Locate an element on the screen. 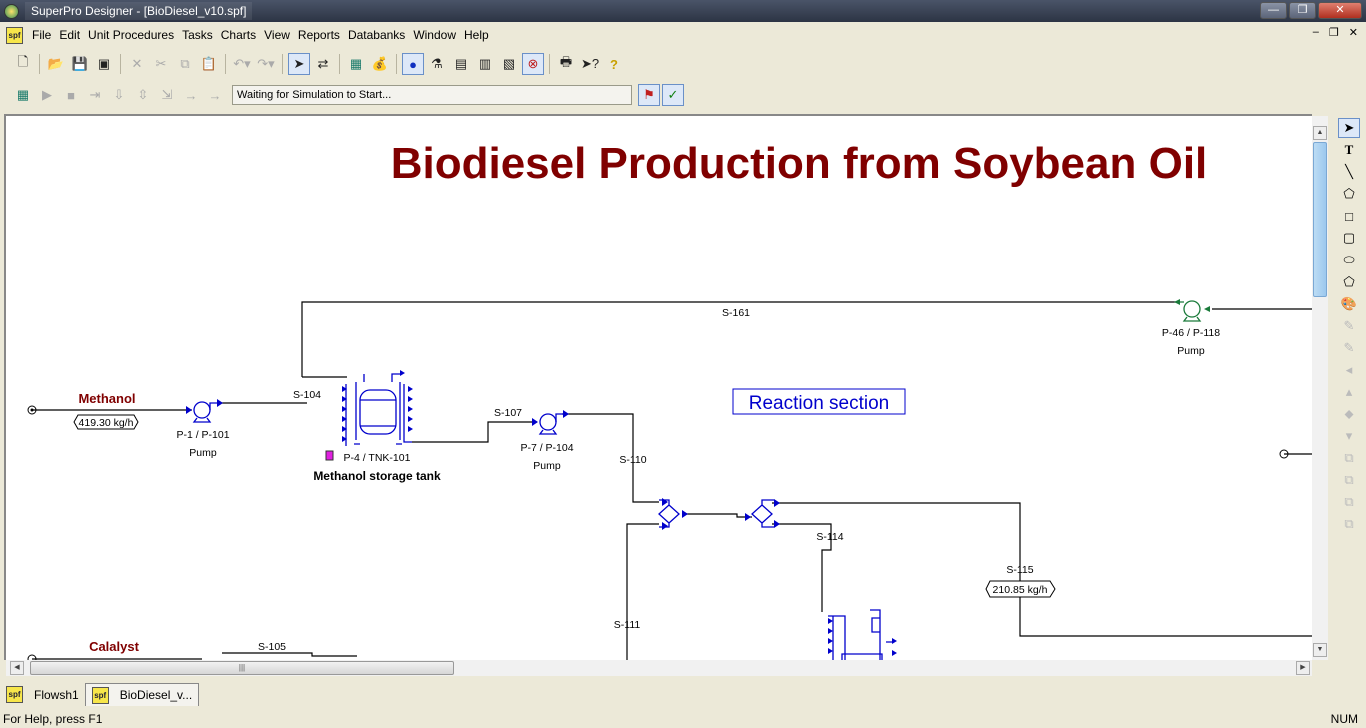  unit-id: P-4 / TNK-101 is located at coordinates (377, 458).